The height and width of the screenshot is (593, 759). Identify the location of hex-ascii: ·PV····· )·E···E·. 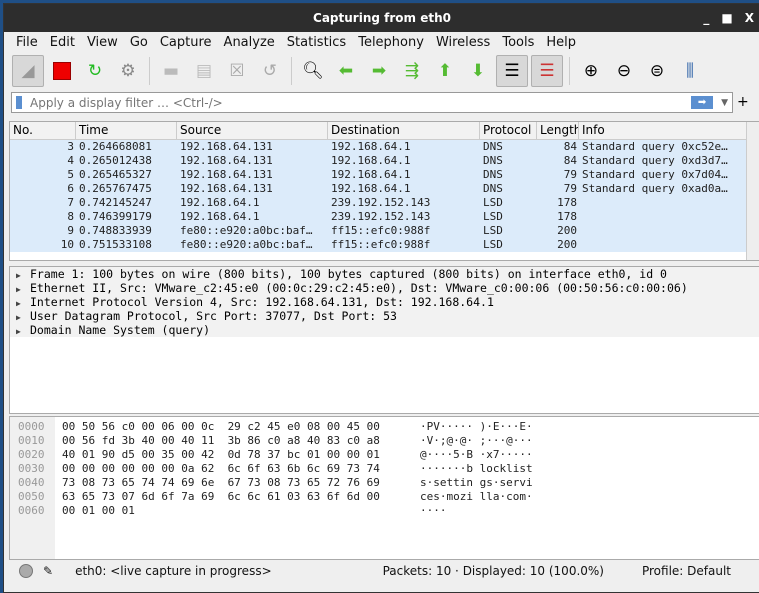
(476, 427).